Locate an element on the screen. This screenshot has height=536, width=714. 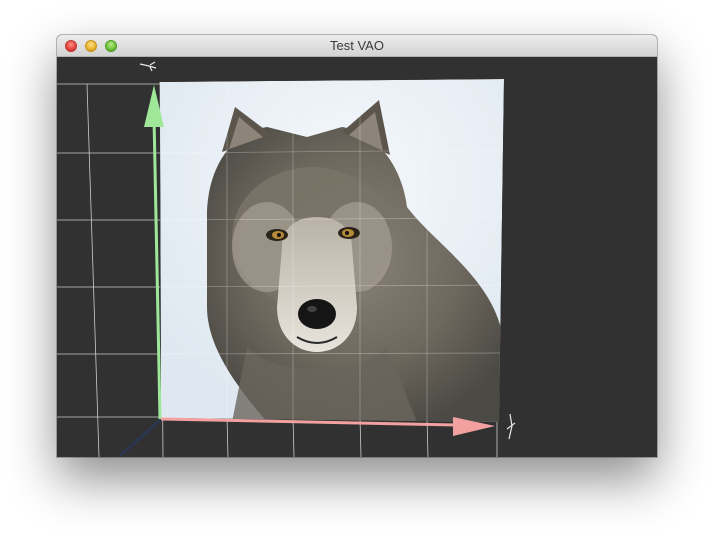
title-bar: Test VAO is located at coordinates (357, 46).